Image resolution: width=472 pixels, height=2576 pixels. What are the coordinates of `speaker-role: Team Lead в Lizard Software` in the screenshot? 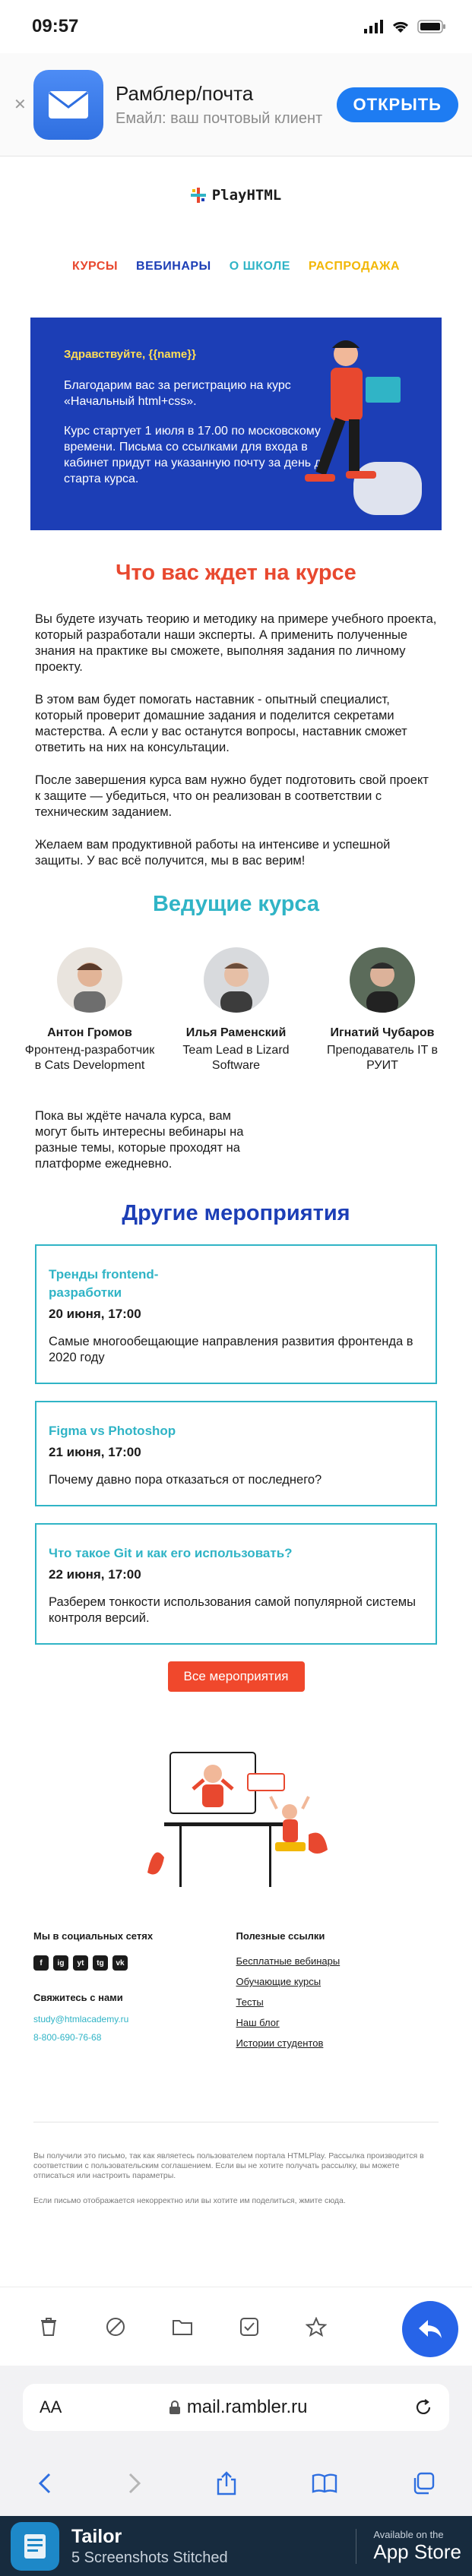 It's located at (236, 1058).